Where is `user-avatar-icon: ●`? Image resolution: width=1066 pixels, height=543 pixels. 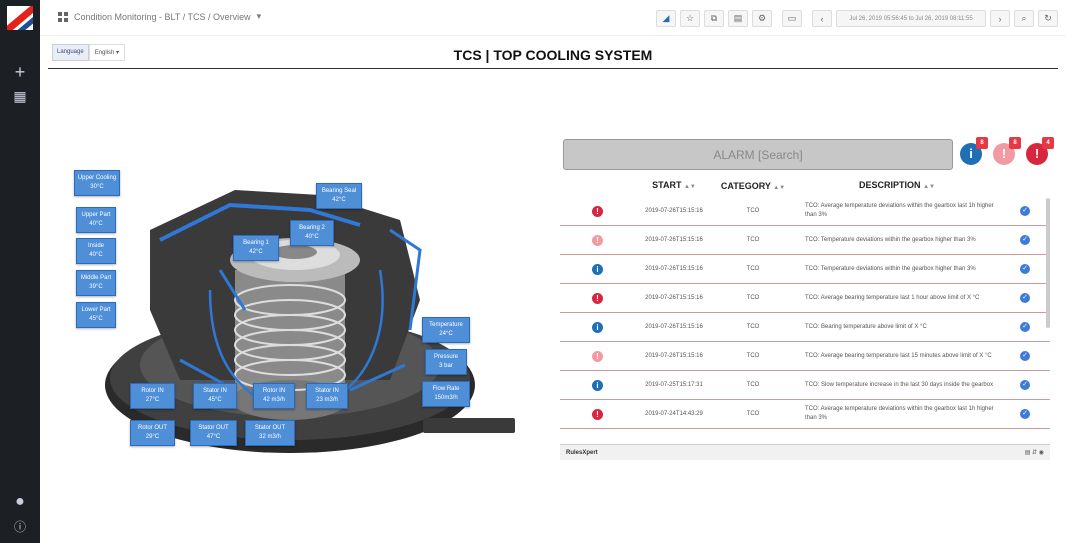
user-avatar-icon: ● is located at coordinates (20, 502).